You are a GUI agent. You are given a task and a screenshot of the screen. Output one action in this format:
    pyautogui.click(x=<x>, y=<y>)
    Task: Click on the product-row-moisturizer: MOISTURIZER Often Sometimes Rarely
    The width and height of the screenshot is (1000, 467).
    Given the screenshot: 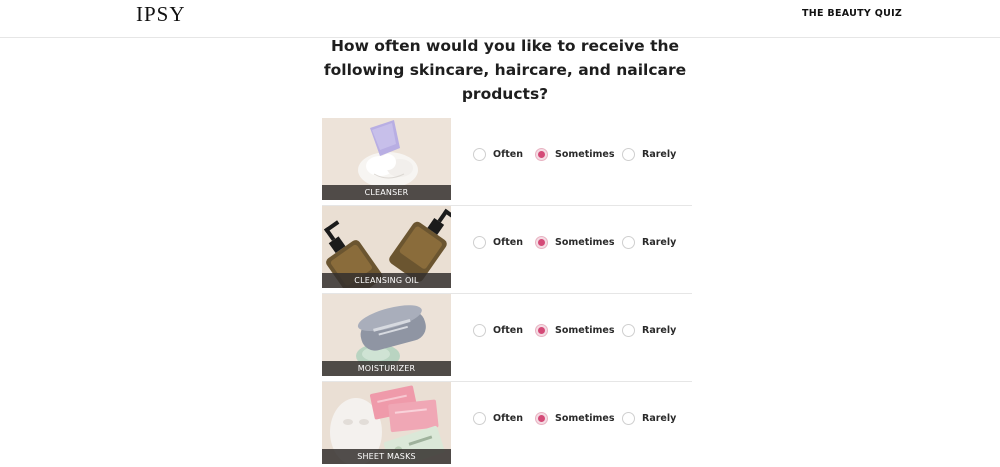 What is the action you would take?
    pyautogui.click(x=507, y=338)
    